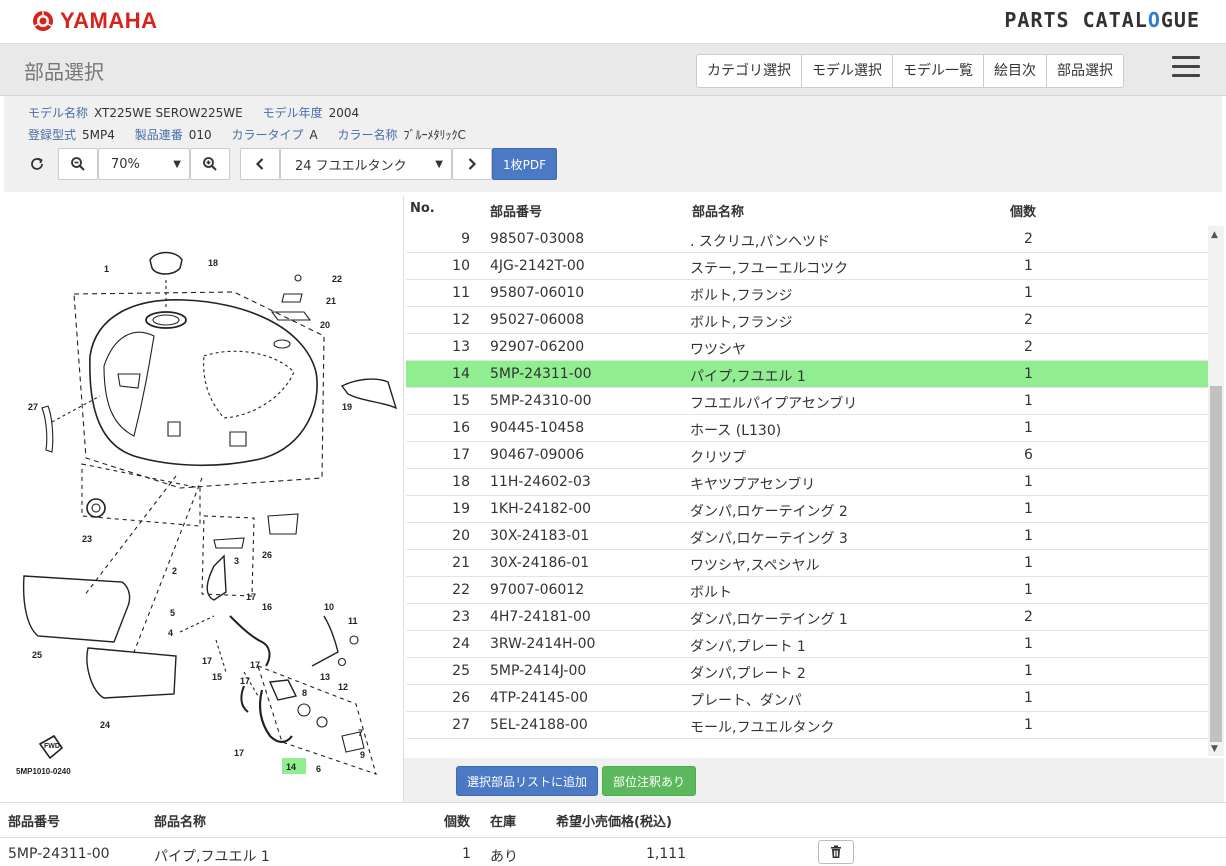 The width and height of the screenshot is (1226, 866). I want to click on row-part-name: パイプ,フユエル 1, so click(748, 377).